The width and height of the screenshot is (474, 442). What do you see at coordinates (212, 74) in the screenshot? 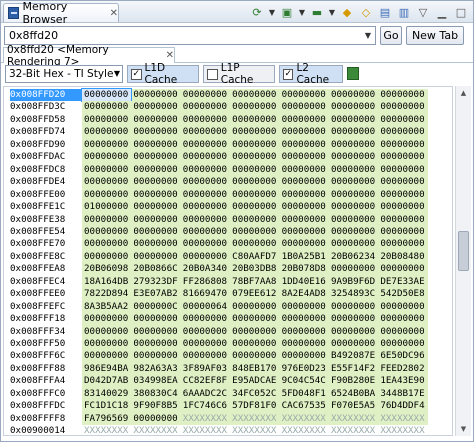
I see `l1p-checkbox: ✓` at bounding box center [212, 74].